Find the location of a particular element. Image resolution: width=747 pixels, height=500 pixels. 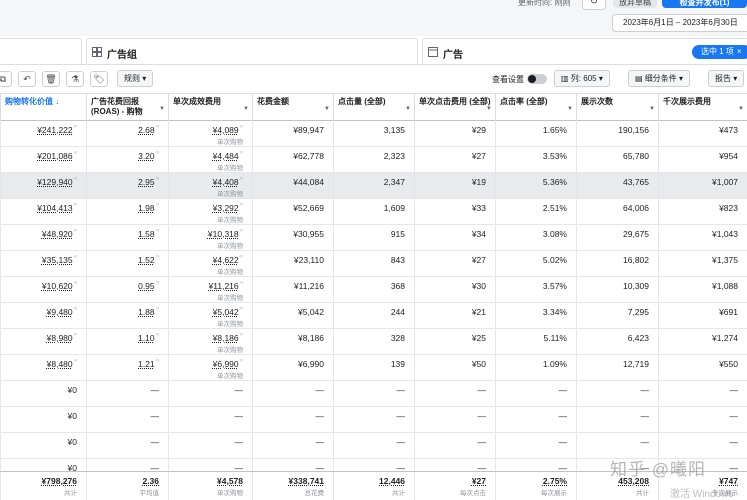

date-range-picker: 2023年6月1日 – 2023年6月30日 is located at coordinates (679, 23).